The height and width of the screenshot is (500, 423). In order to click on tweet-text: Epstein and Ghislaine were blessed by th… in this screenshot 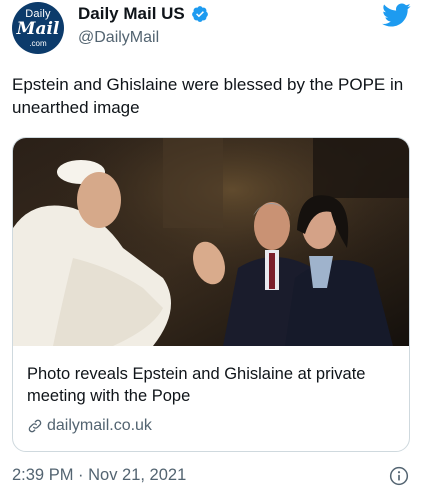, I will do `click(208, 96)`.